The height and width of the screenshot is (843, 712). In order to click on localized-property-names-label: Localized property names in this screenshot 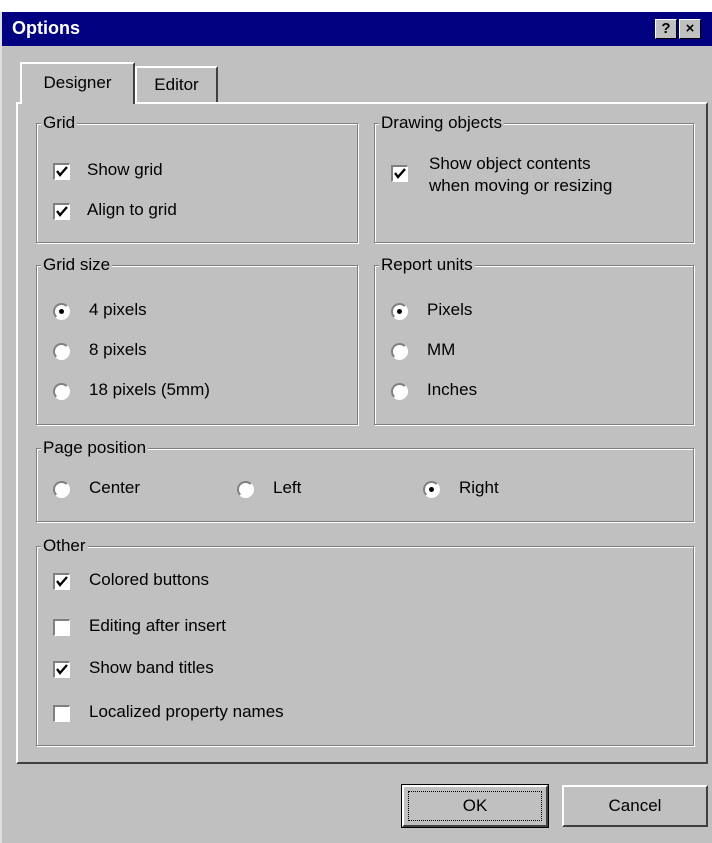, I will do `click(186, 712)`.